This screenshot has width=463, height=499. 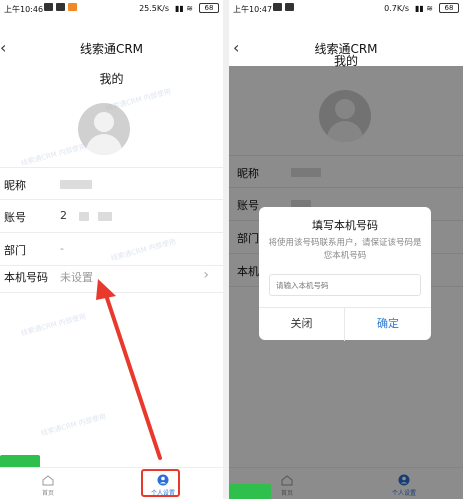 I want to click on battery-icon: 68, so click(x=449, y=8).